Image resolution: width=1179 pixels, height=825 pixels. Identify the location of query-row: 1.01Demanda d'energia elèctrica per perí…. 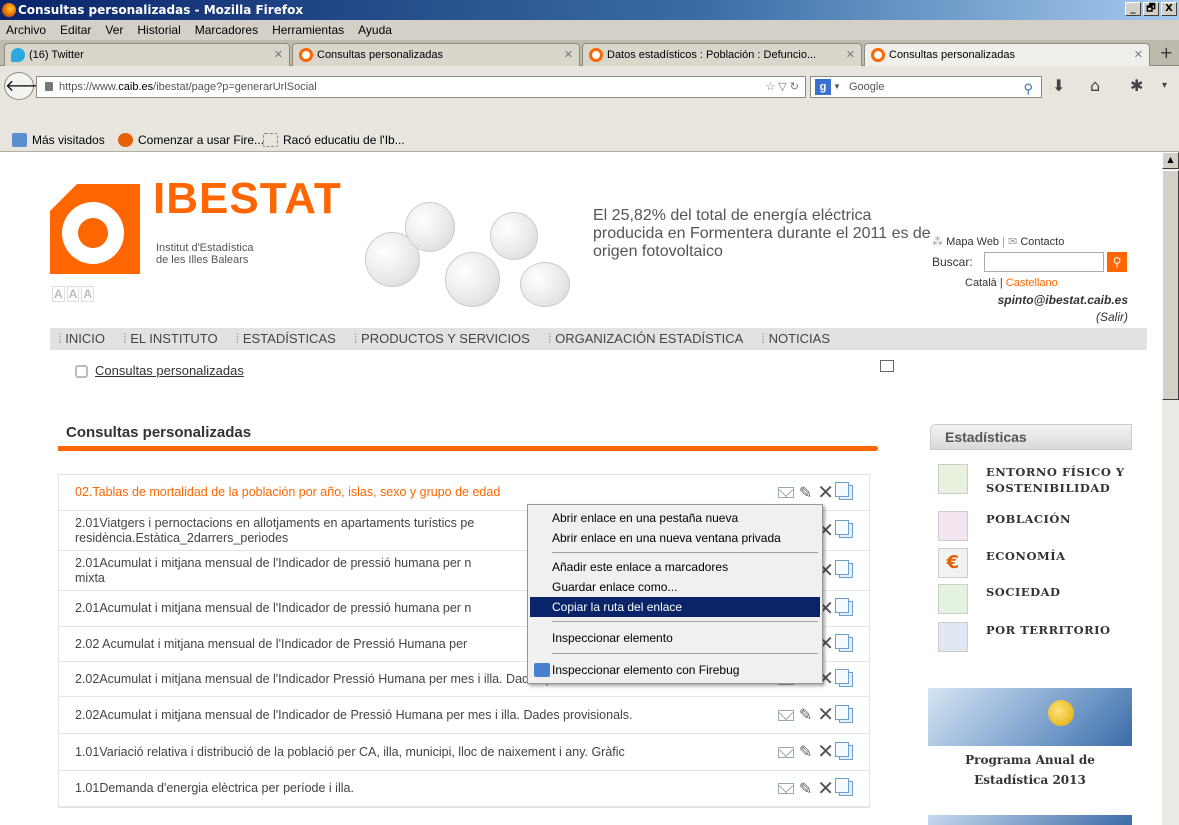
(464, 789).